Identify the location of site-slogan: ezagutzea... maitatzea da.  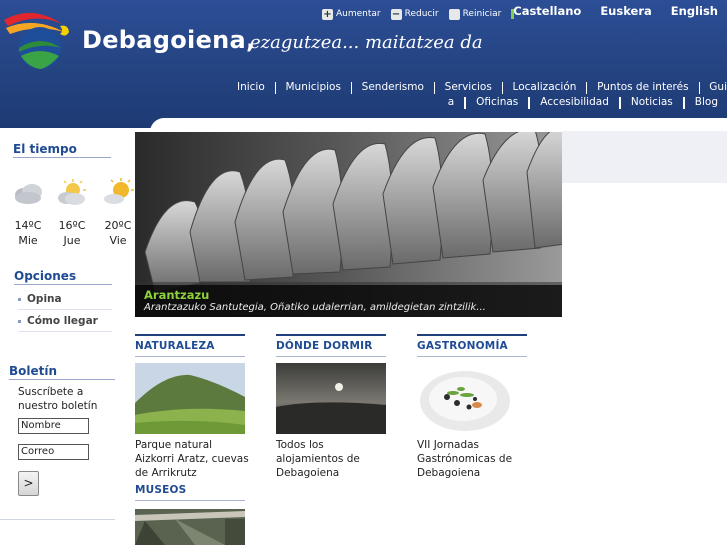
(366, 42).